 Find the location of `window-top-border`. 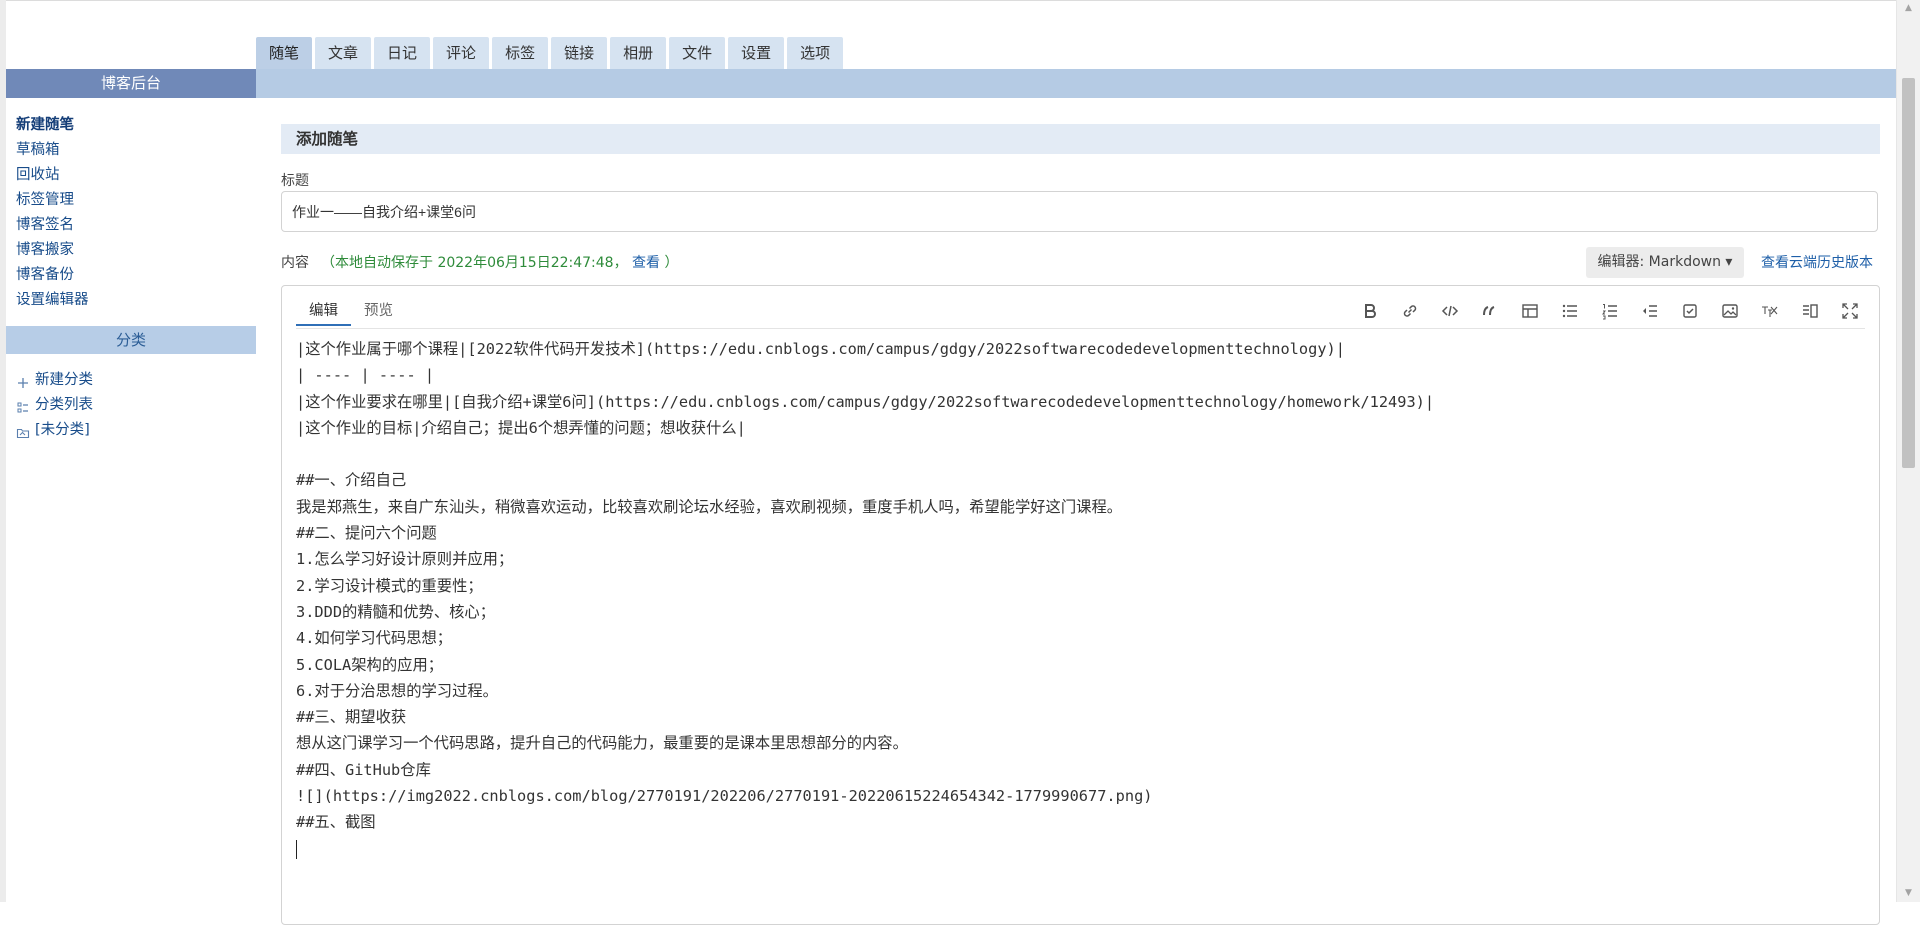

window-top-border is located at coordinates (960, 0).